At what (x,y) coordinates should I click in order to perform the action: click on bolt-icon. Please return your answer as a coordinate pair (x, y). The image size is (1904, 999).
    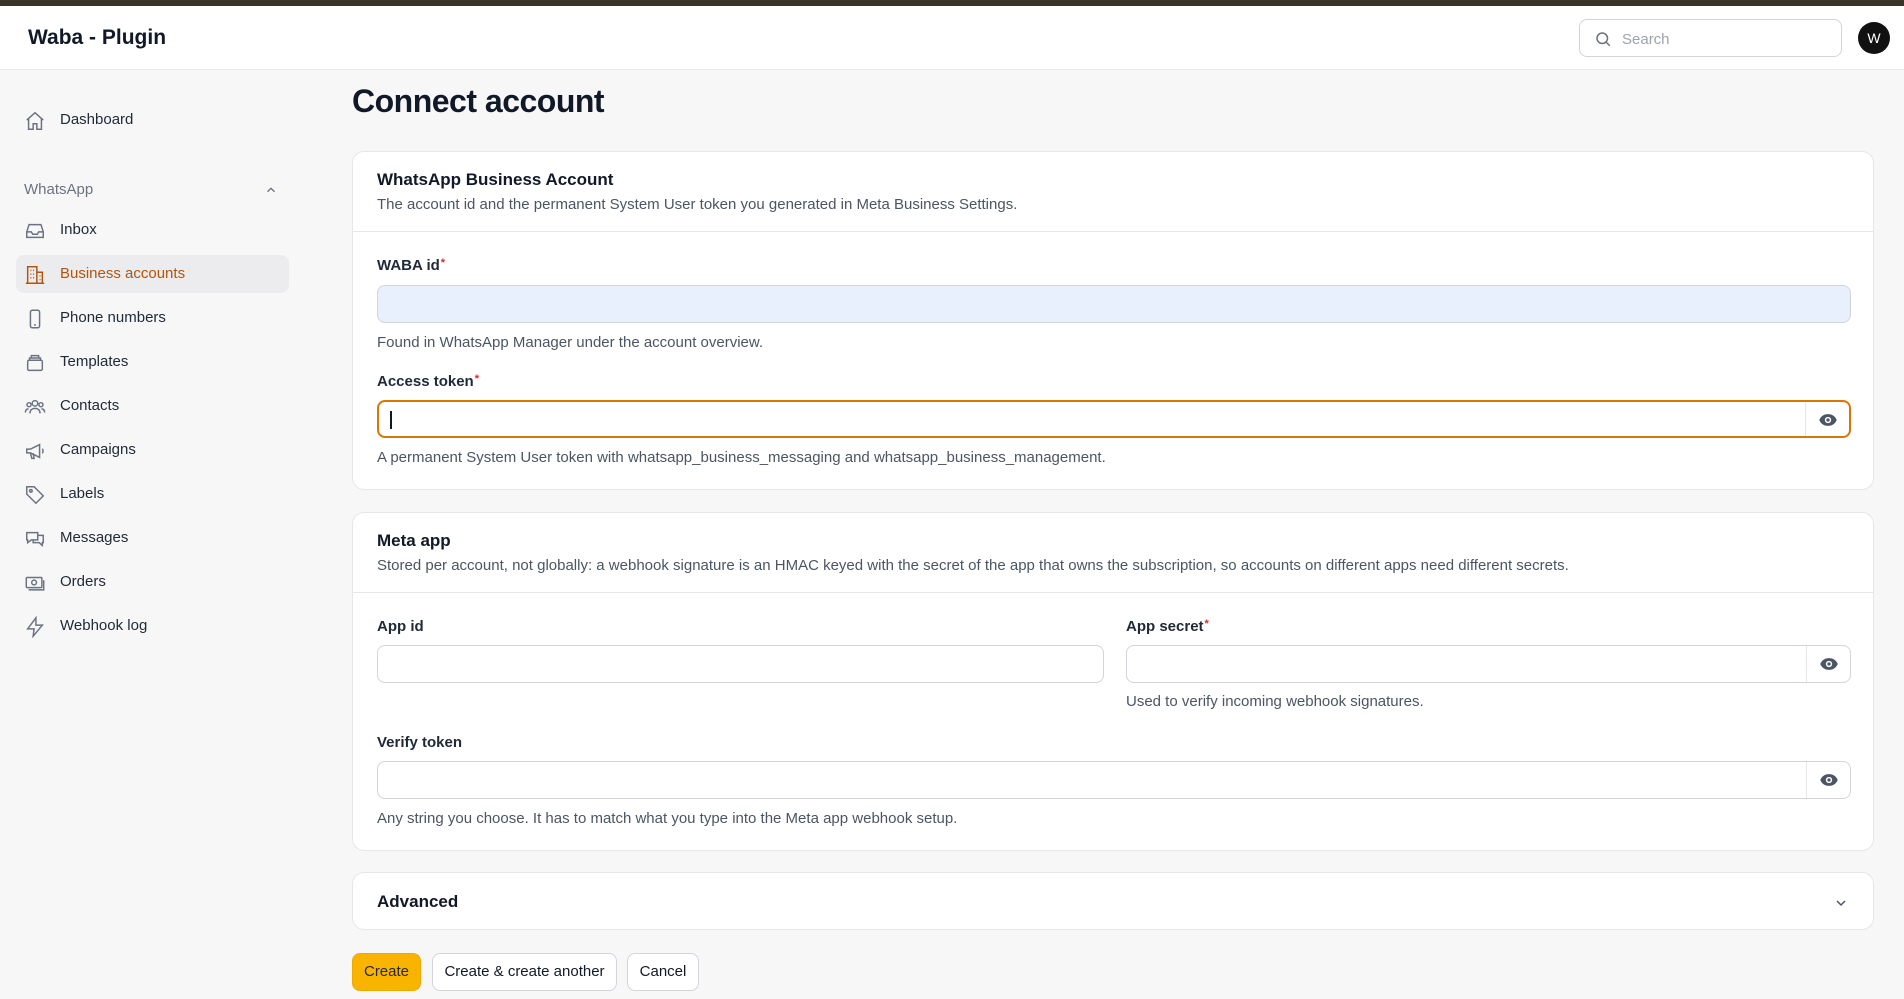
    Looking at the image, I should click on (35, 627).